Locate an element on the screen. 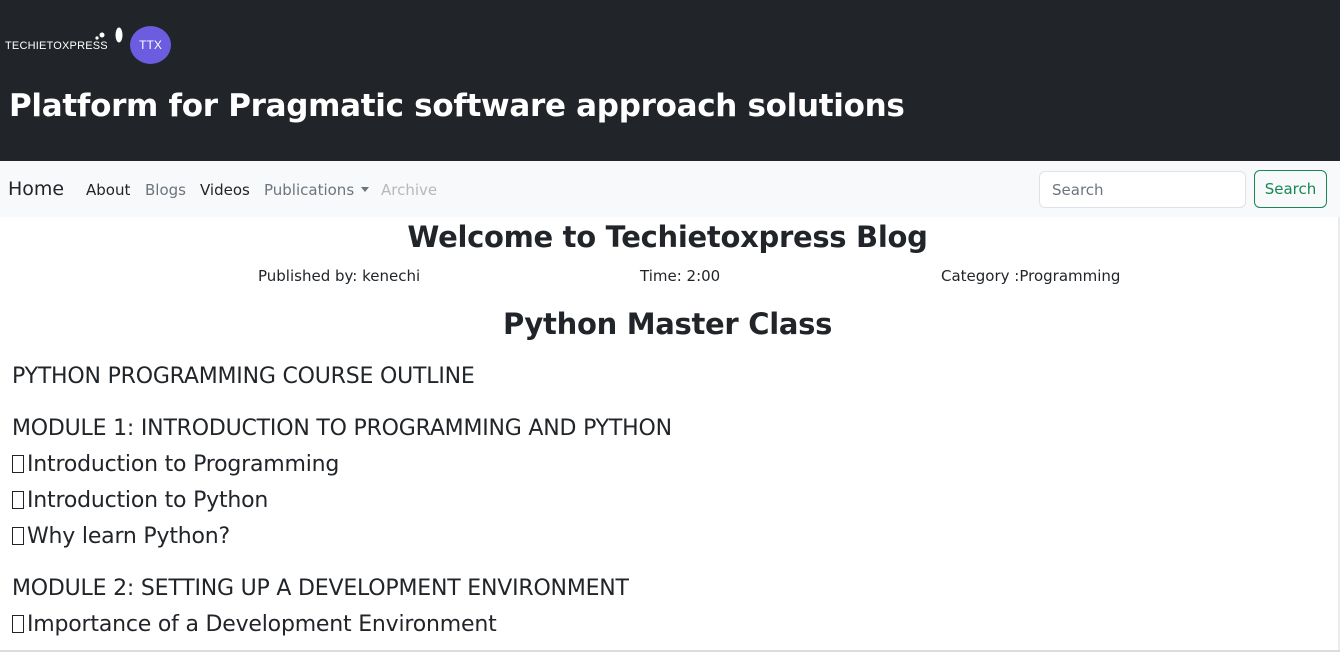  nav-home-link: Home is located at coordinates (36, 189).